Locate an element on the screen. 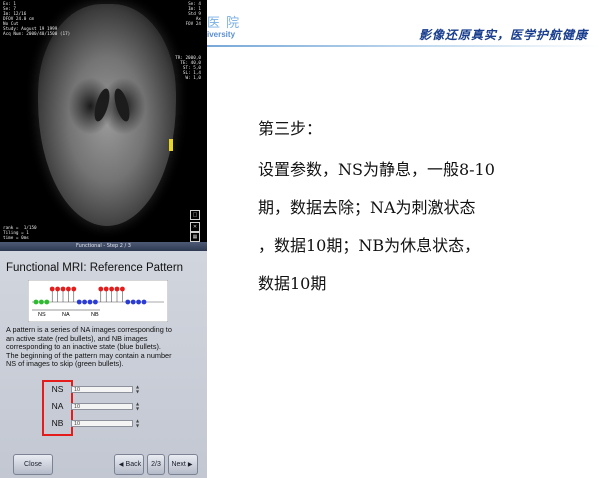 The height and width of the screenshot is (478, 600). diagram-label-na: NA is located at coordinates (66, 315).